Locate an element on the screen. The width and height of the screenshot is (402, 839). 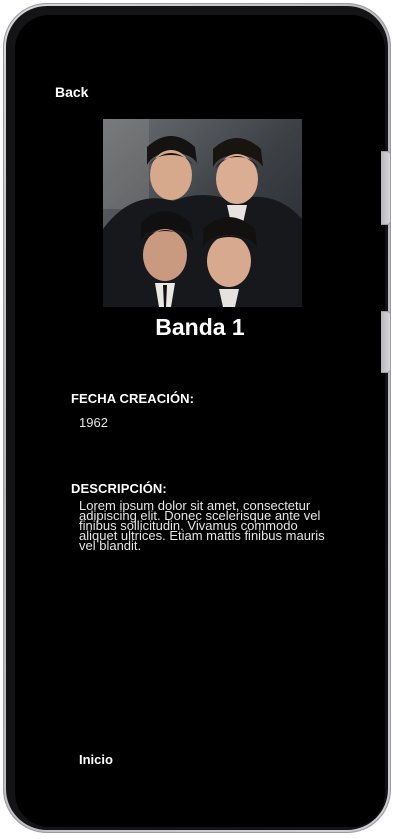
band-name: Banda 1 is located at coordinates (200, 327).